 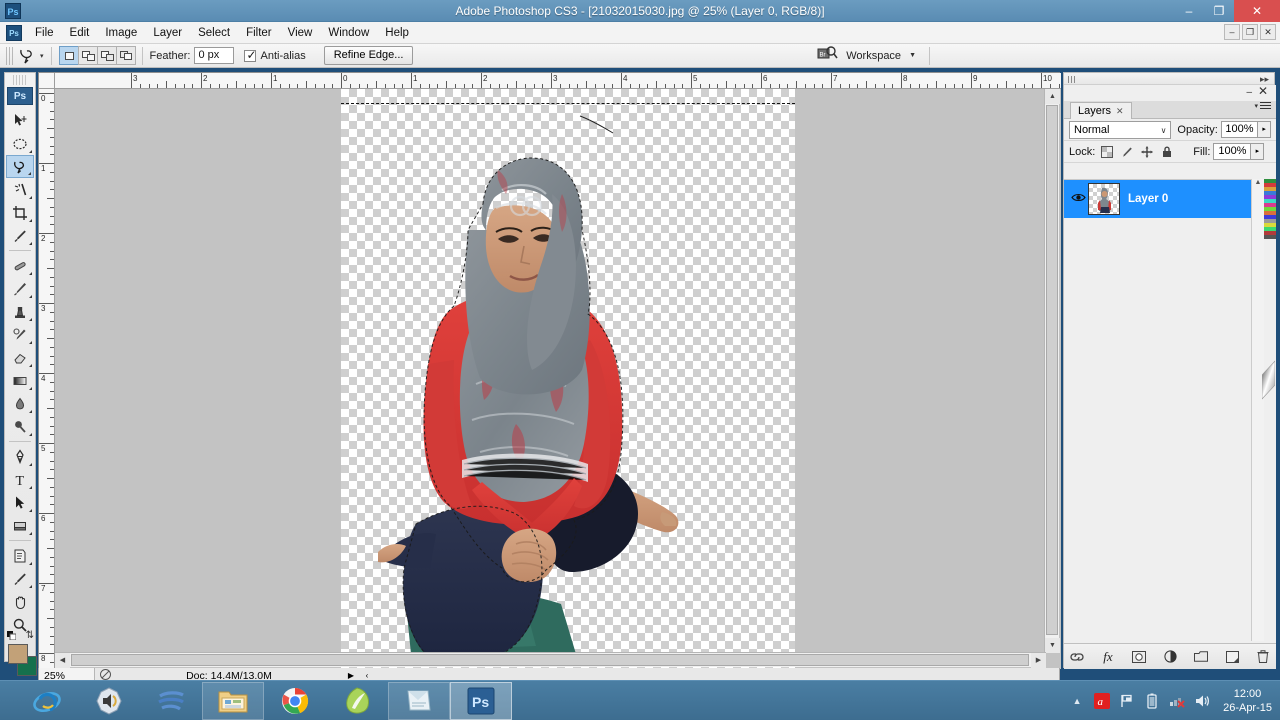 I want to click on scroll-right-button: ▶, so click(x=1038, y=660).